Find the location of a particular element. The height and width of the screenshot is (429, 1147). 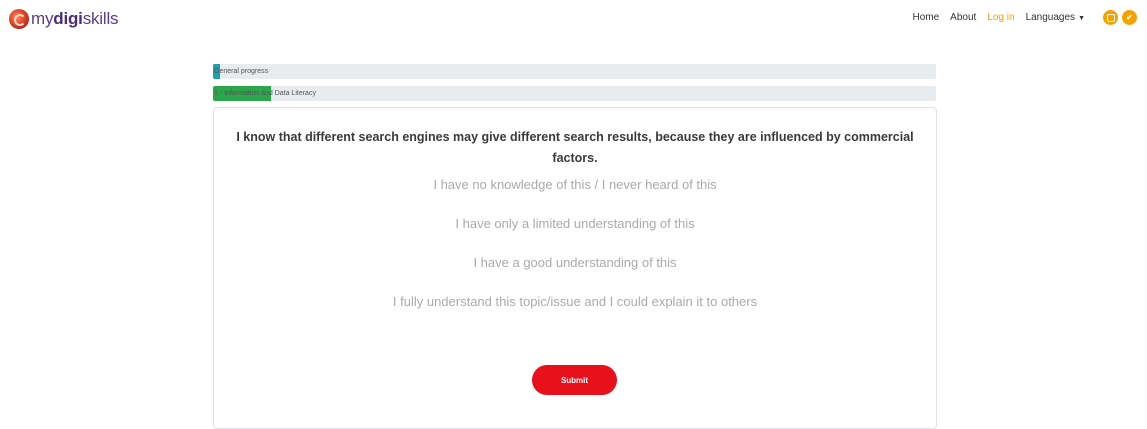

answer-option: I have a good understanding of this is located at coordinates (575, 262).